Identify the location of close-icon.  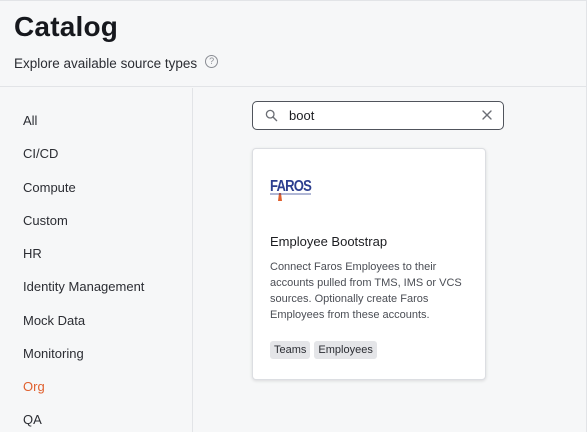
(487, 115).